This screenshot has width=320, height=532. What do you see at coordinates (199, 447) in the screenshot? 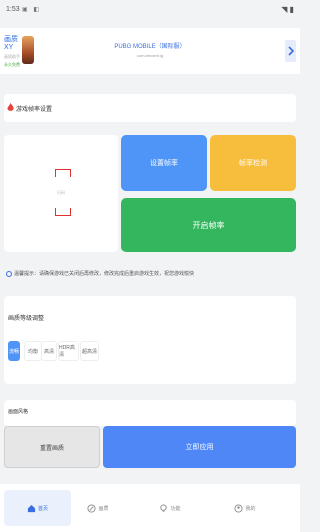
I see `apply-button: 立即应用` at bounding box center [199, 447].